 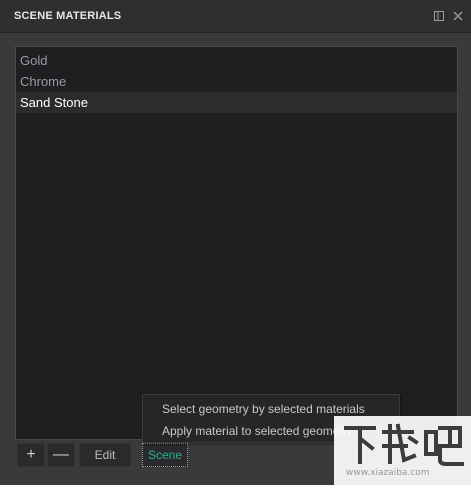 I want to click on add-material-button: +, so click(x=31, y=455).